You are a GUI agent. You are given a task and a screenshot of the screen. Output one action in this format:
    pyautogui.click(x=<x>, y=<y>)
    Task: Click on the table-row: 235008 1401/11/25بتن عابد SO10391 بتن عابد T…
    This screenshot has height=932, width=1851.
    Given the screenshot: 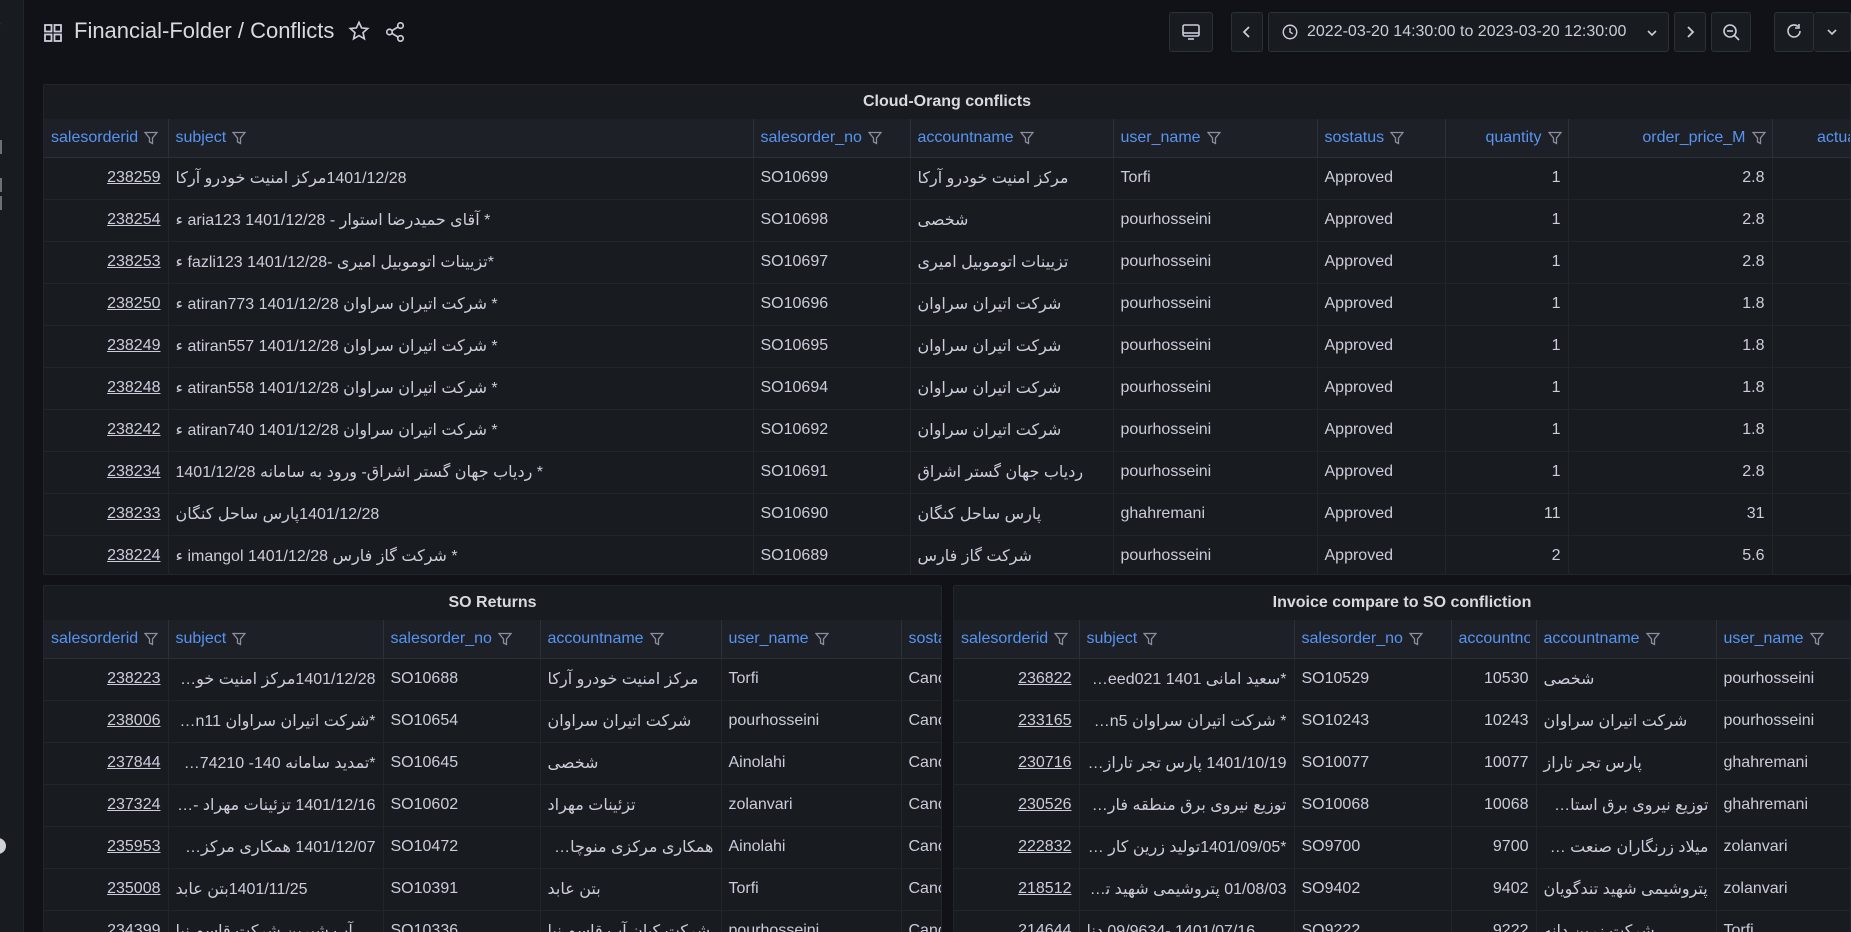 What is the action you would take?
    pyautogui.click(x=492, y=889)
    